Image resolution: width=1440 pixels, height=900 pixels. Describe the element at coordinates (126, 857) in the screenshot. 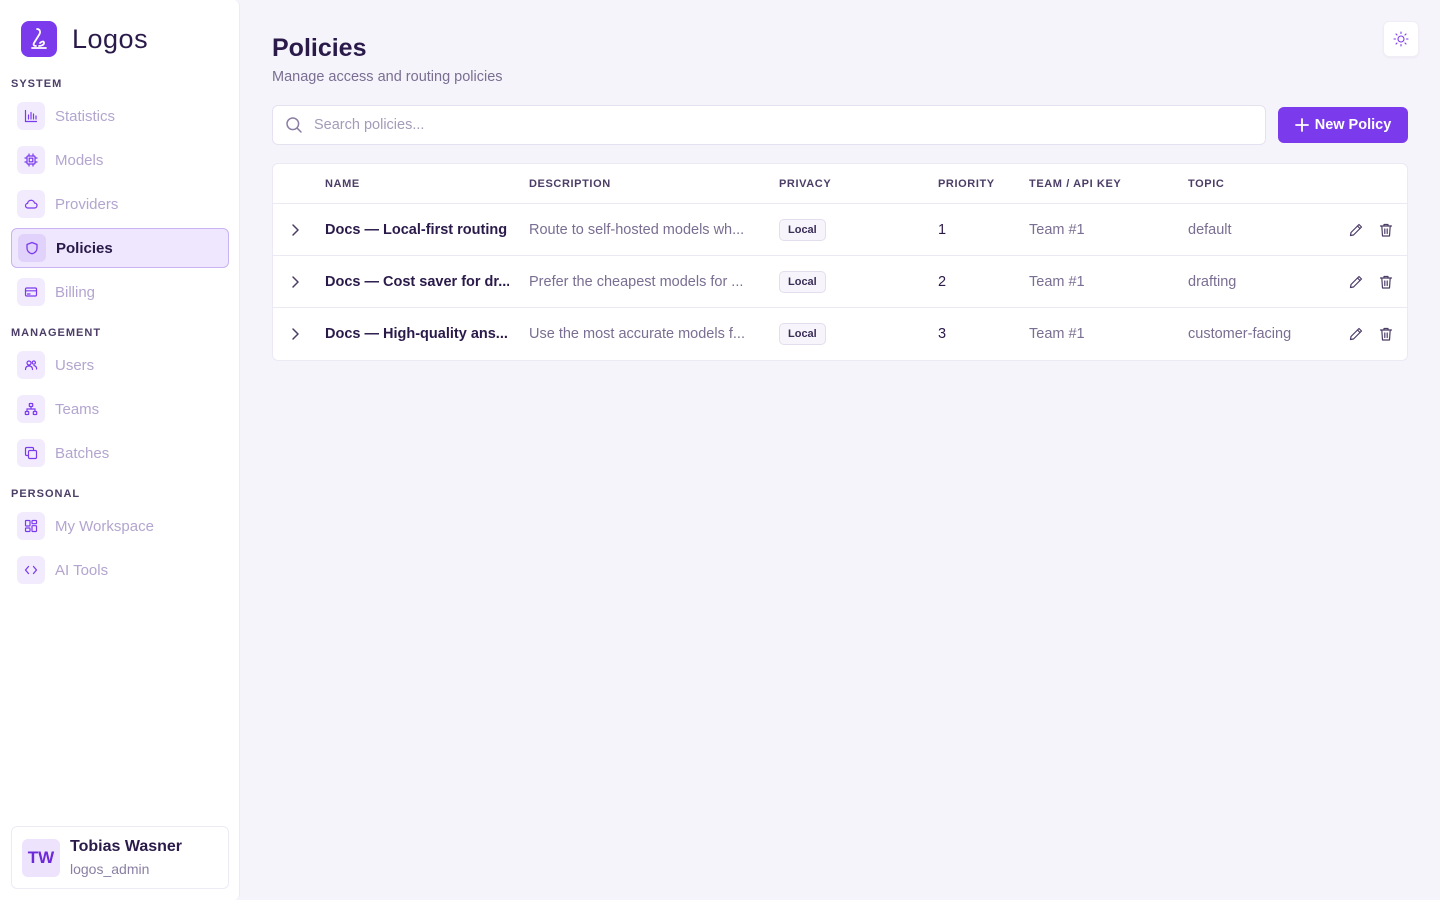

I see `user-meta: Tobias Wasner logos_admin` at that location.